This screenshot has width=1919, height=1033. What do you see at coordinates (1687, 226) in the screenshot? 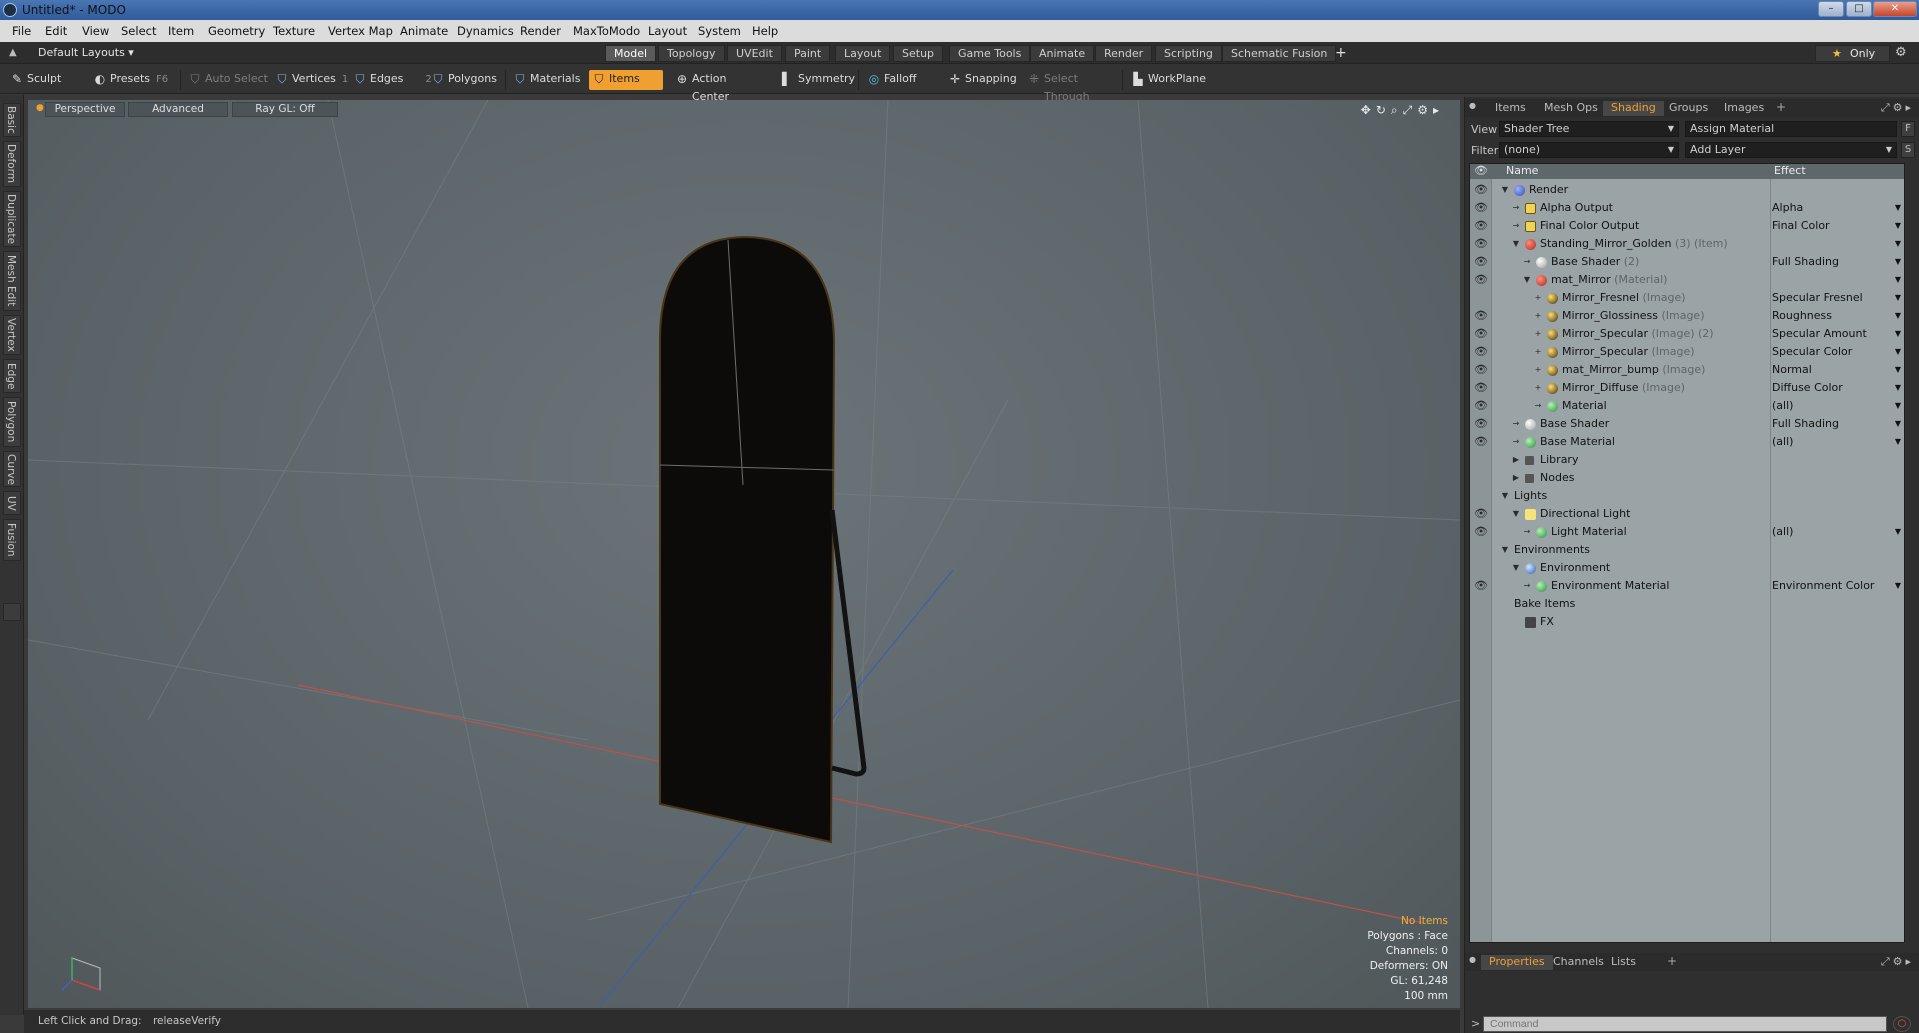
I see `tree-row: 👁 → Final Color Output Final Color ▼` at bounding box center [1687, 226].